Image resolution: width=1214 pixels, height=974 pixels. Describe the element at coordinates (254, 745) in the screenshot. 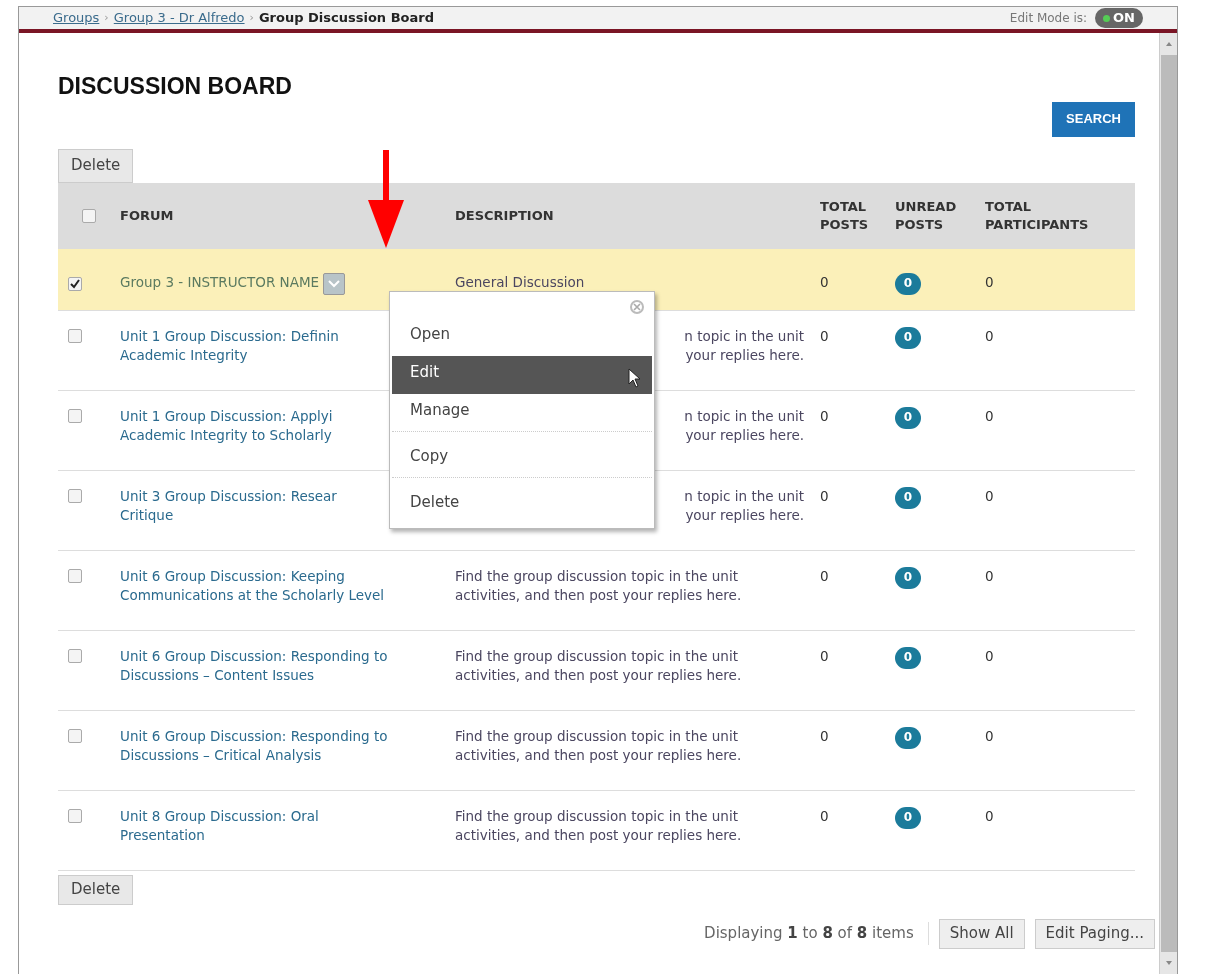

I see `forum-link: Unit 6 Group Discussion: Responding to Discussions – Critical Analysis` at that location.